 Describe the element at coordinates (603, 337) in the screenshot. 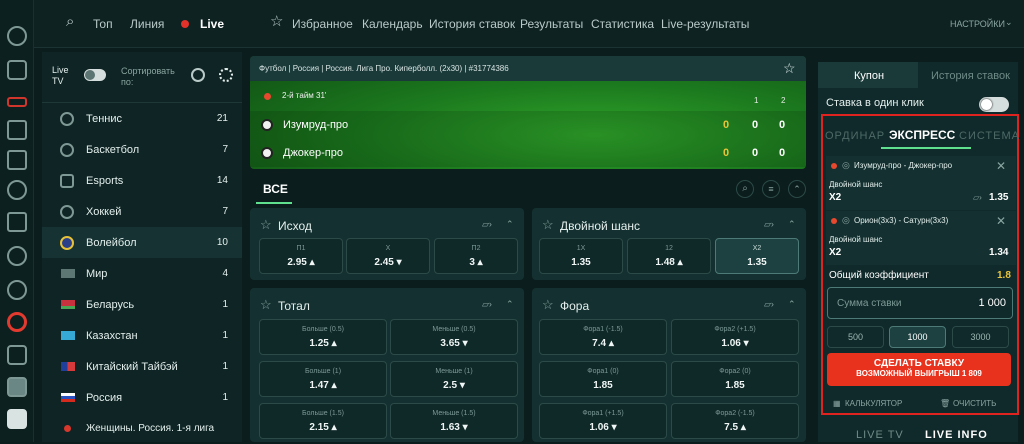

I see `odd-button: Фора1 (-1.5) 7.4 ▴` at that location.